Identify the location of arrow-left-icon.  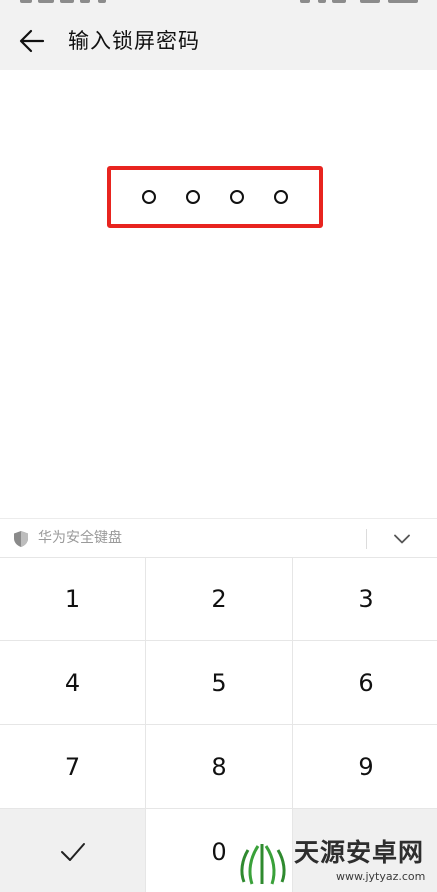
(32, 41).